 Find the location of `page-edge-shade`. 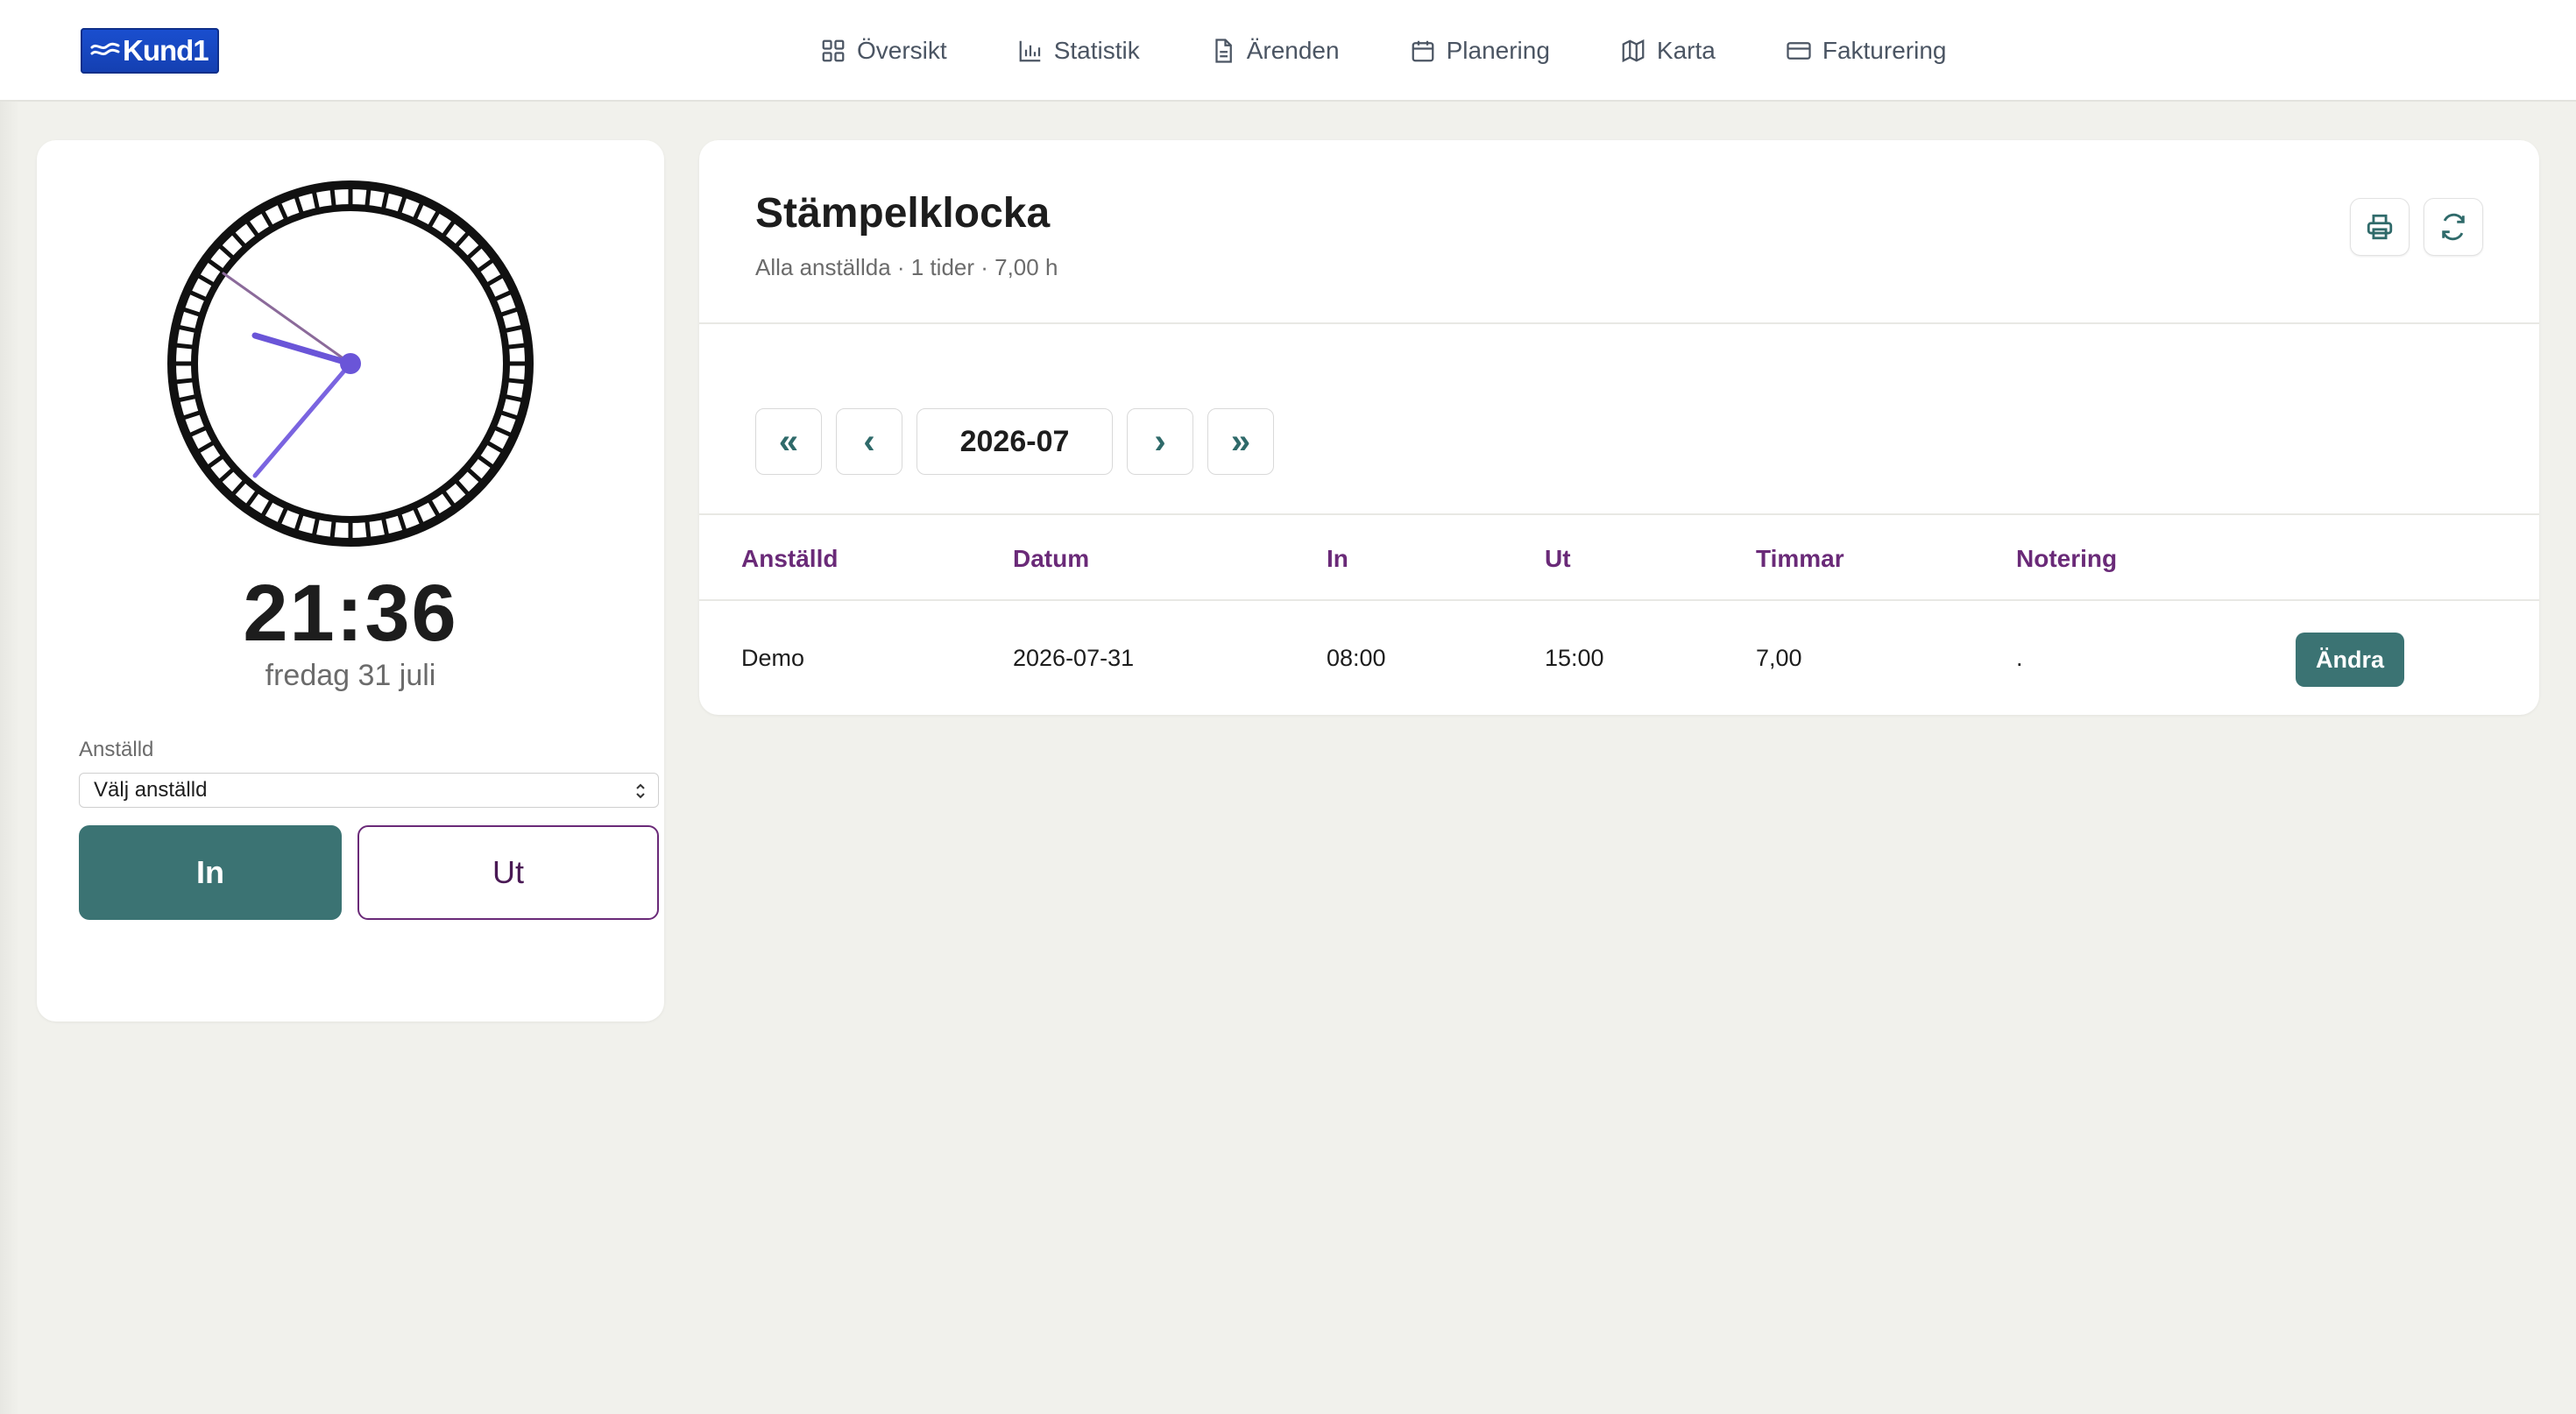

page-edge-shade is located at coordinates (9, 758).